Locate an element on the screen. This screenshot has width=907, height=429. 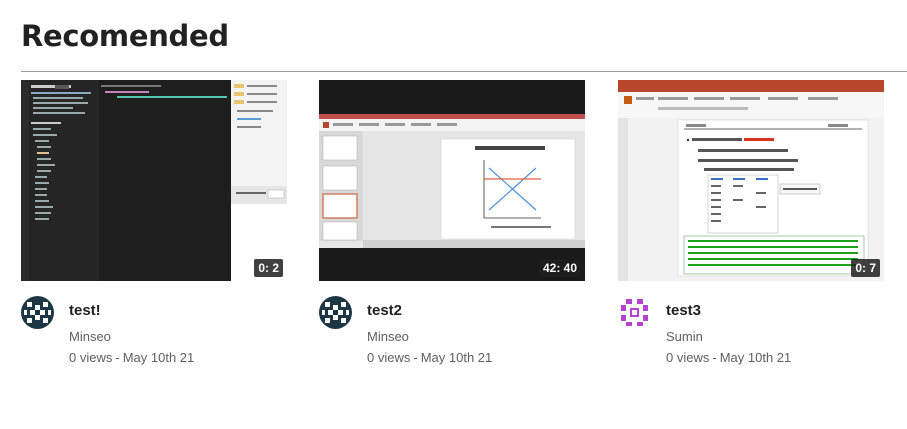
slide-editor-screenshot is located at coordinates (751, 180).